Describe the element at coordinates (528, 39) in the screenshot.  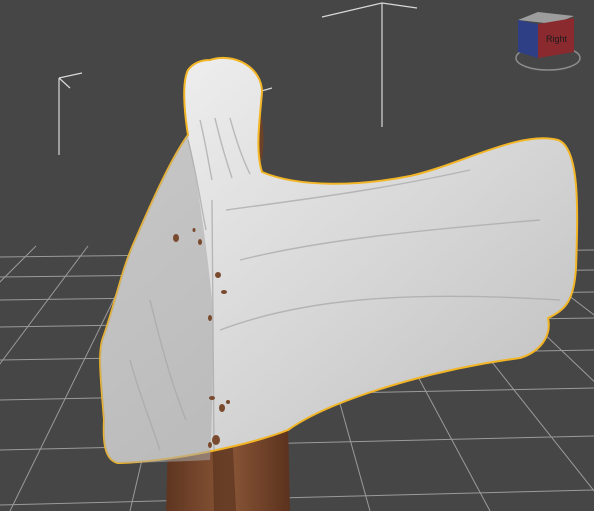
I see `viewcube-front-face` at that location.